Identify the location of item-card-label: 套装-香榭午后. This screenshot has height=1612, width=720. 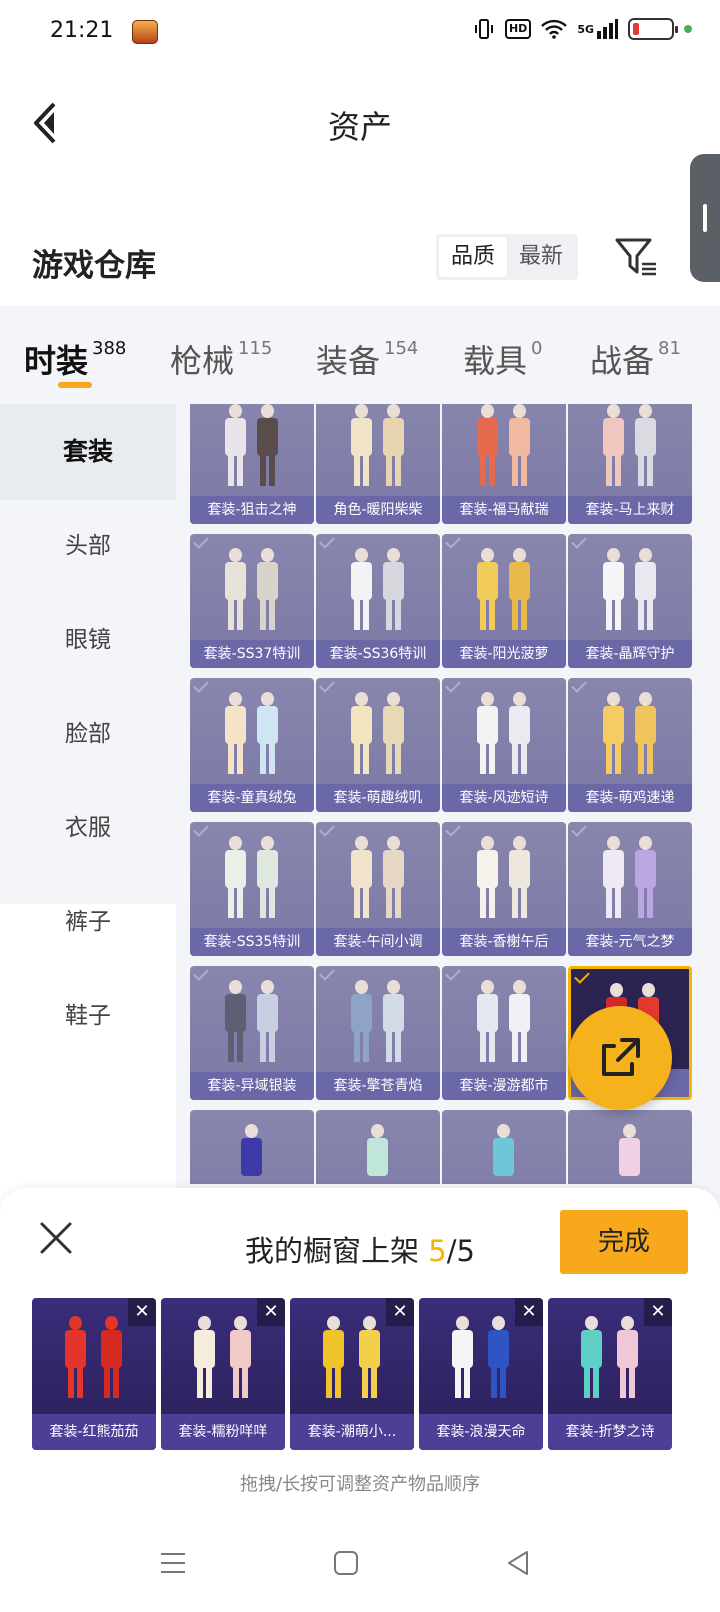
(504, 942).